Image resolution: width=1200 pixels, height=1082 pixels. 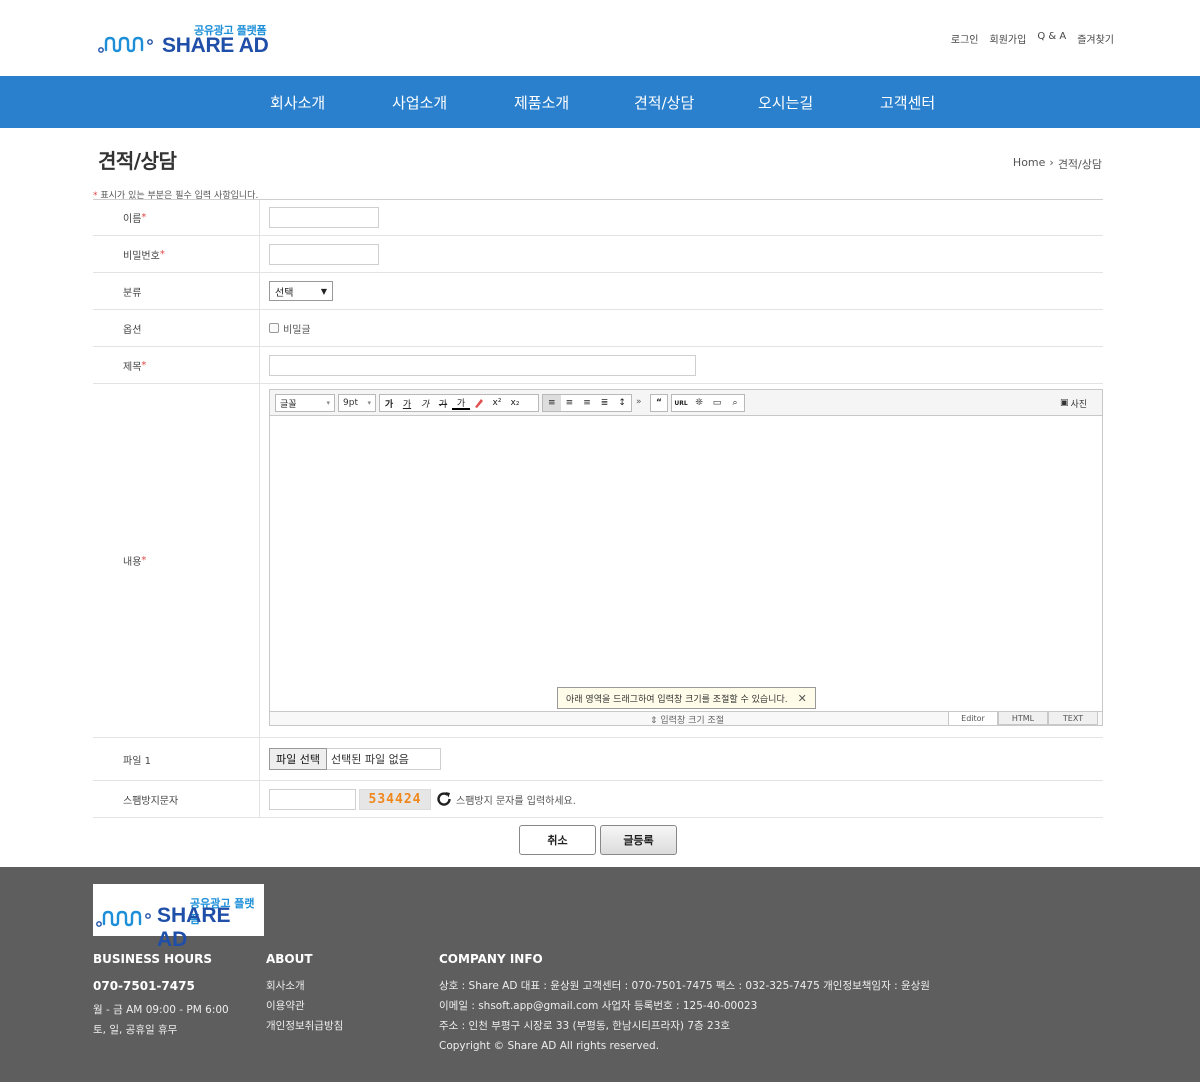 I want to click on table-icon: ▭, so click(x=717, y=403).